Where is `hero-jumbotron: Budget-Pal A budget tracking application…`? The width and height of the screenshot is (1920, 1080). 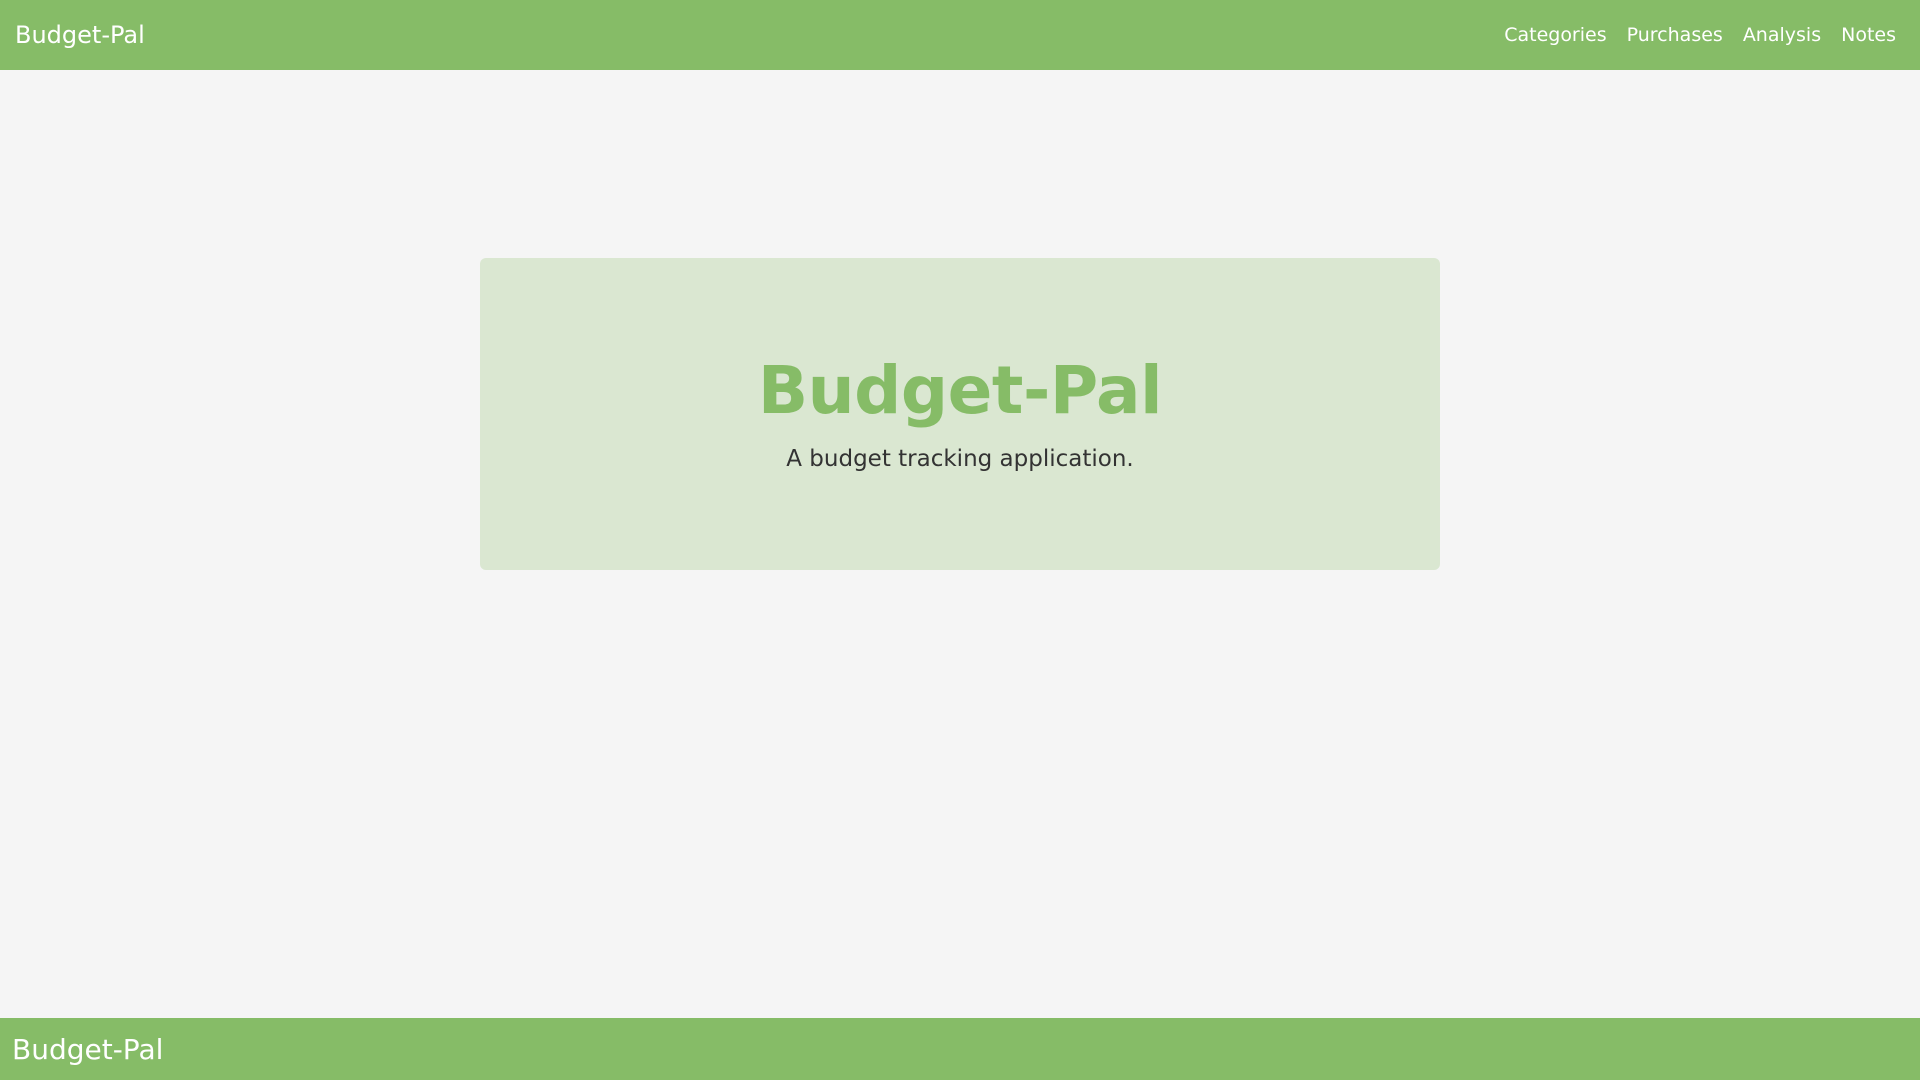
hero-jumbotron: Budget-Pal A budget tracking application… is located at coordinates (960, 414).